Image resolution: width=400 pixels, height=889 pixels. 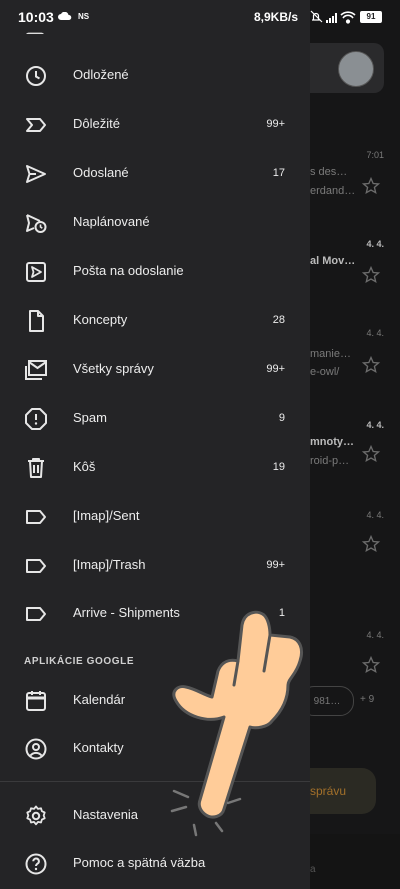 I want to click on drawer-item-label: Naplánované, so click(x=111, y=221).